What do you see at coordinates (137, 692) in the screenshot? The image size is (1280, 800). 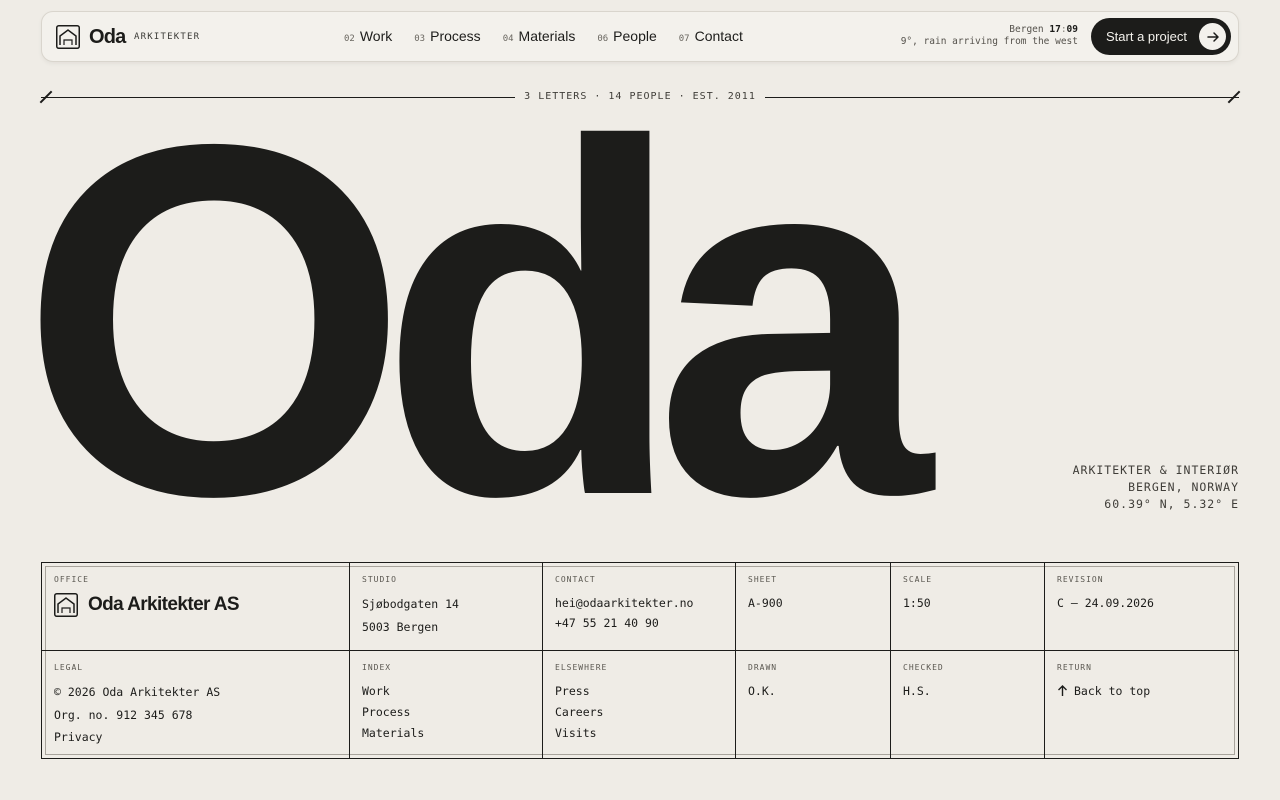 I see `copyright-text: © 2026 Oda Arkitekter AS` at bounding box center [137, 692].